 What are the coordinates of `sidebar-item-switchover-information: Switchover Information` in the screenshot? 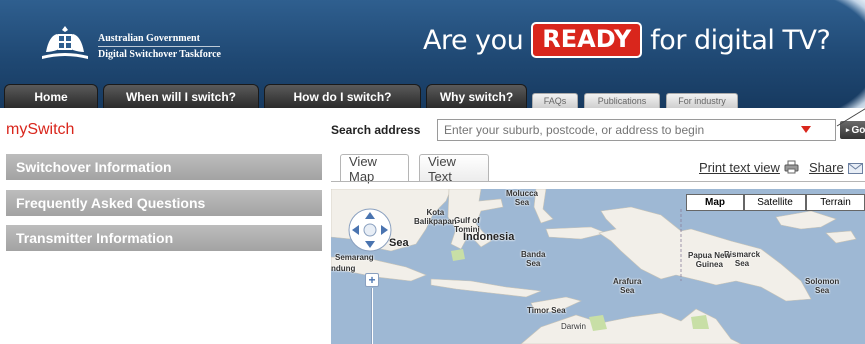 It's located at (164, 167).